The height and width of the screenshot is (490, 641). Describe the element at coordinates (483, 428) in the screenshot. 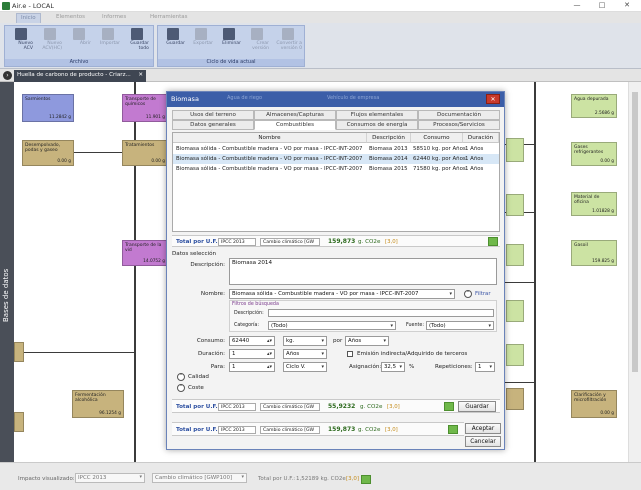

I see `aceptar-button: Aceptar` at that location.